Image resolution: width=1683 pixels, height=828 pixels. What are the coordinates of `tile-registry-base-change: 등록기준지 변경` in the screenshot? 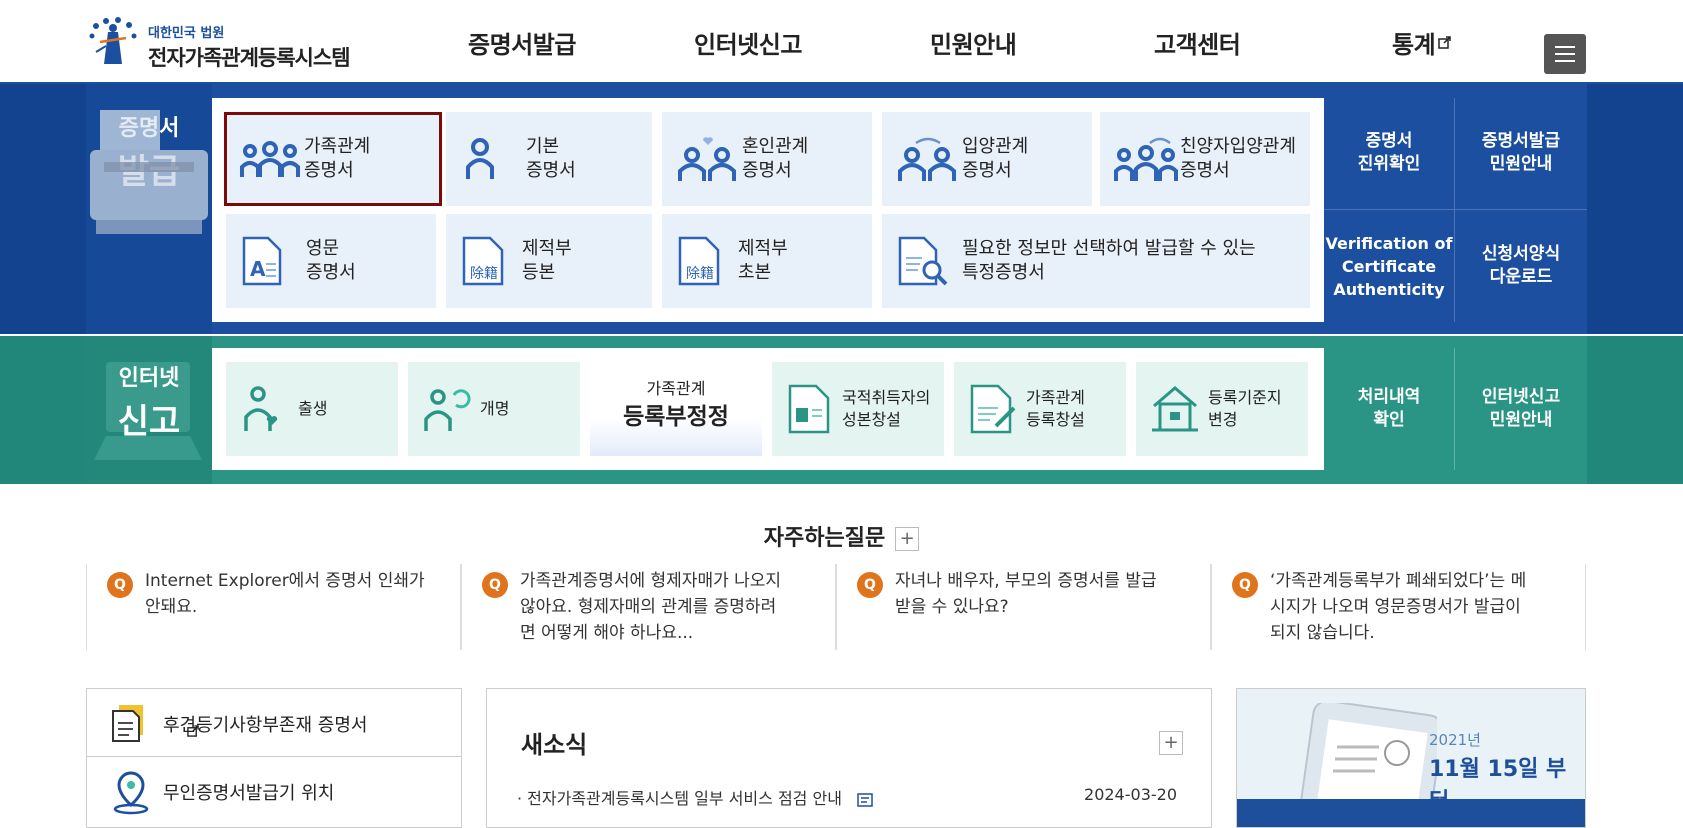 It's located at (1222, 409).